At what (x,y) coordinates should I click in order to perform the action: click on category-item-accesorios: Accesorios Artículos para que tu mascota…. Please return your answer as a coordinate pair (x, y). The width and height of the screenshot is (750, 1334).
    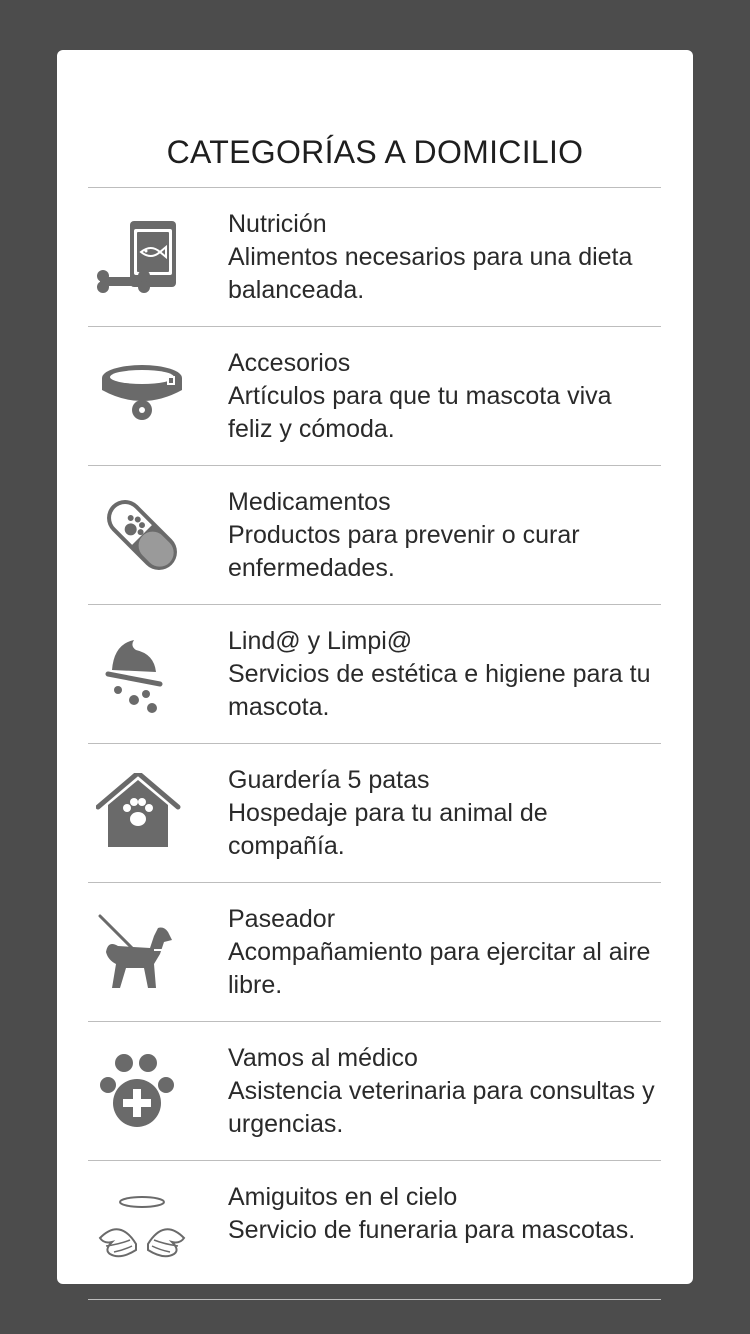
    Looking at the image, I should click on (374, 396).